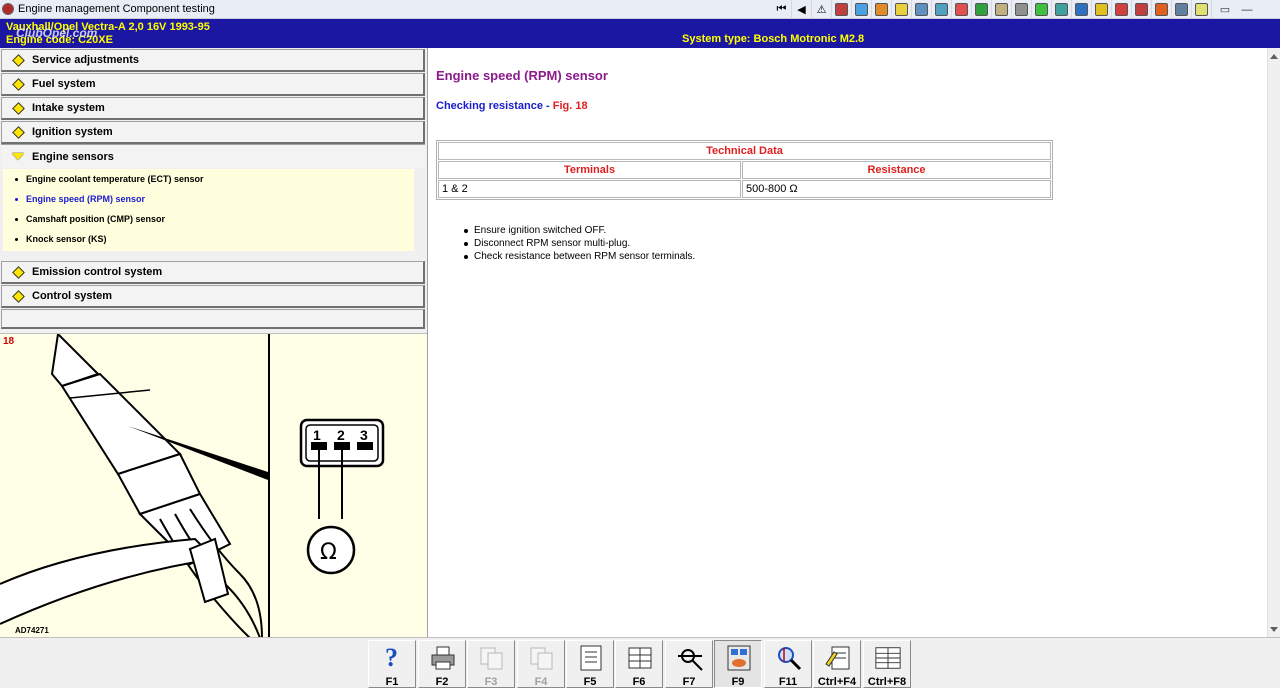 This screenshot has width=1280, height=688. What do you see at coordinates (689, 664) in the screenshot?
I see `f7-wiring-button: F7` at bounding box center [689, 664].